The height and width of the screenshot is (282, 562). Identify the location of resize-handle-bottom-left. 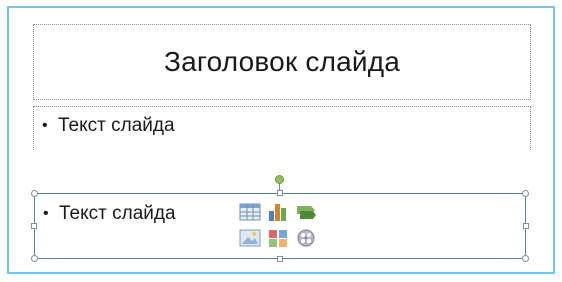
(34, 258).